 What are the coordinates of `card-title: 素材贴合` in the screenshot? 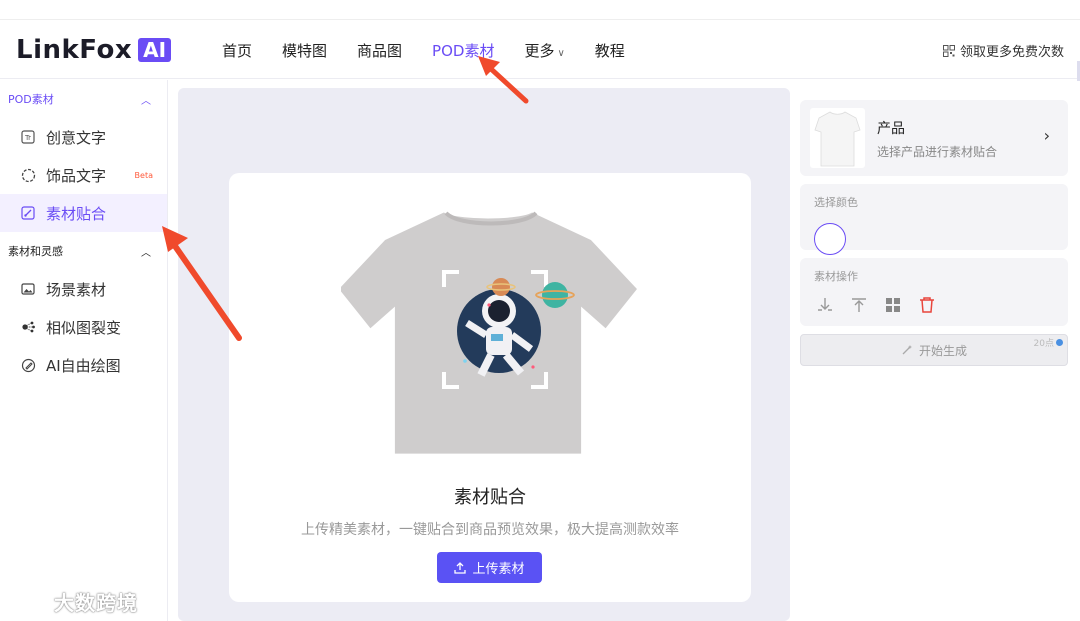 It's located at (490, 497).